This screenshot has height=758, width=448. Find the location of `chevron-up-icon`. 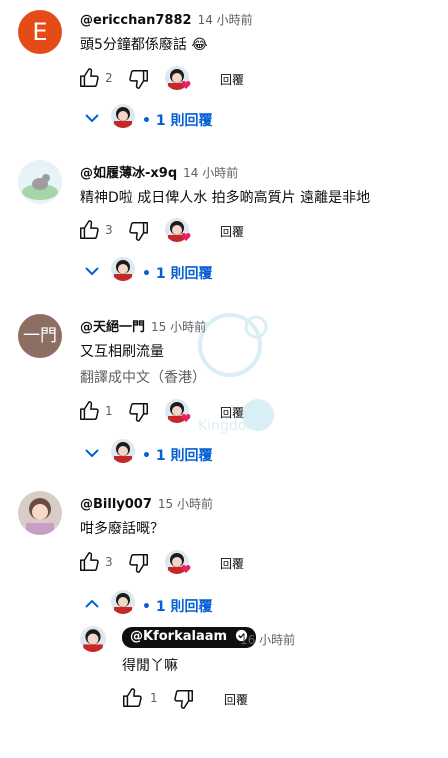

chevron-up-icon is located at coordinates (92, 604).